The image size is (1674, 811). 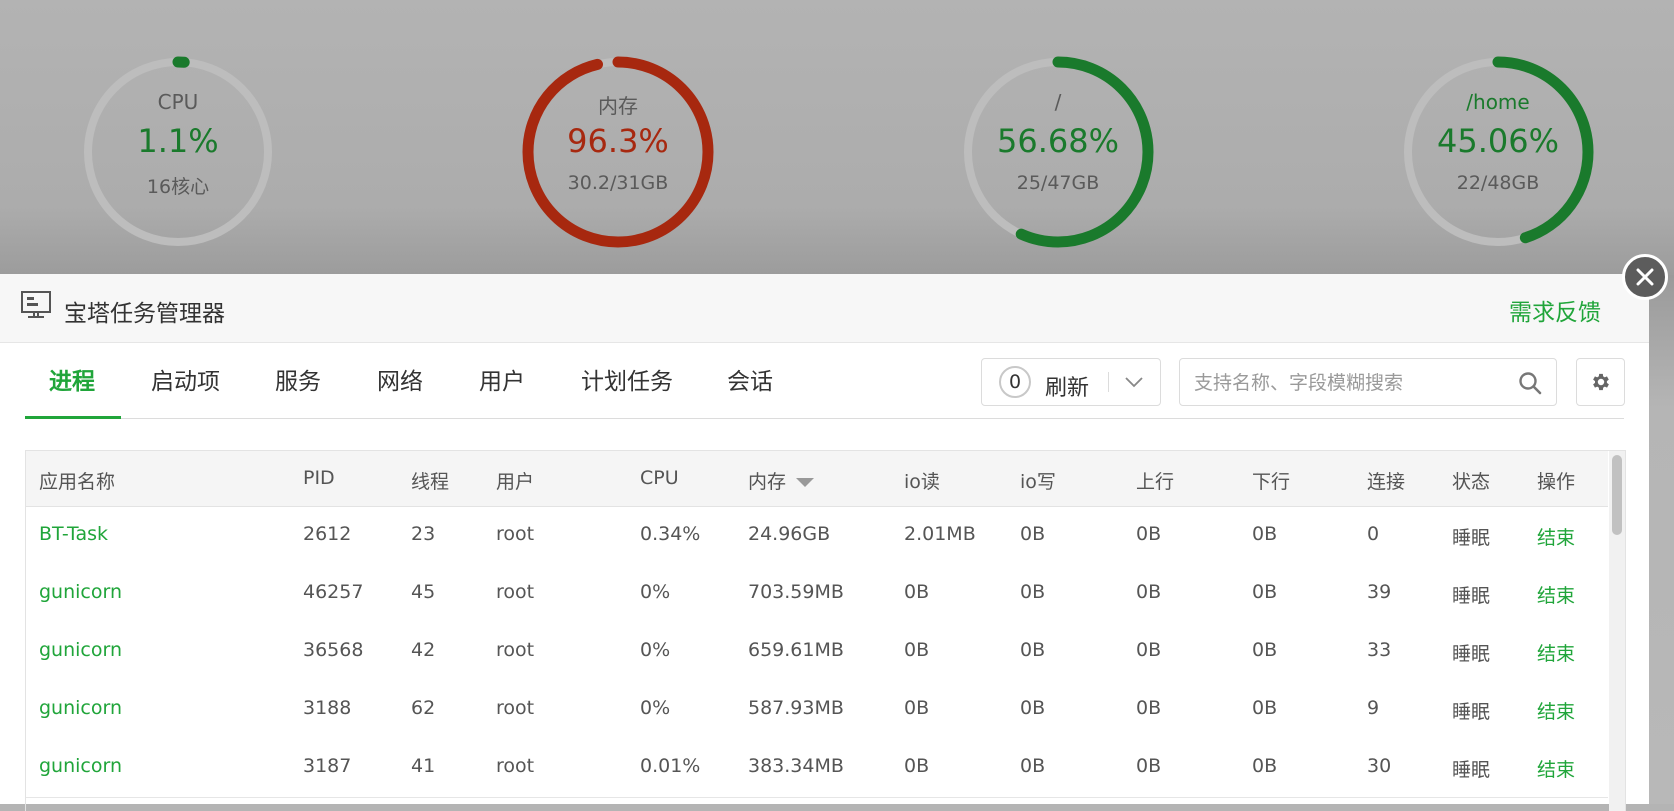 What do you see at coordinates (659, 478) in the screenshot?
I see `col-cpu: CPU` at bounding box center [659, 478].